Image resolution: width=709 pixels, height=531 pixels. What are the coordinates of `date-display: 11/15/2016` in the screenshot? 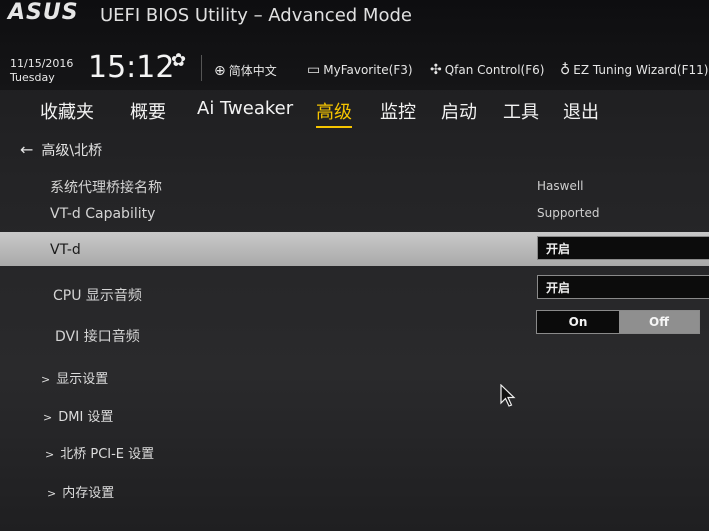 It's located at (42, 63).